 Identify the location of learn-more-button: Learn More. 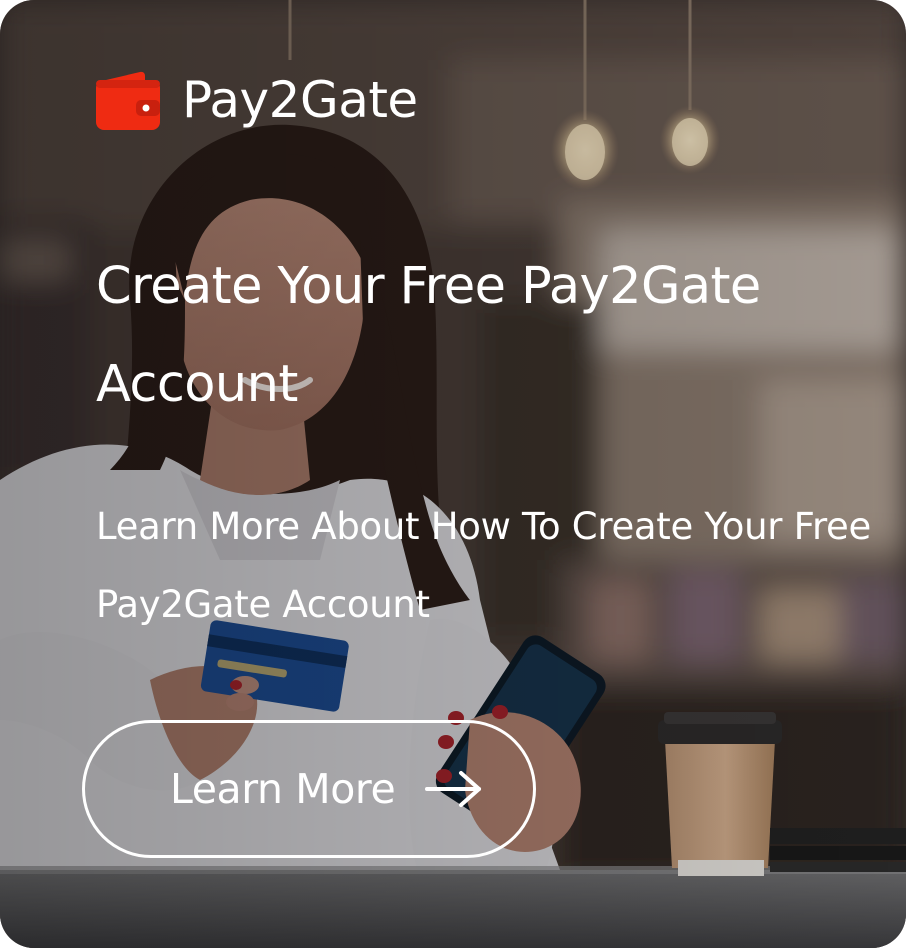
(309, 789).